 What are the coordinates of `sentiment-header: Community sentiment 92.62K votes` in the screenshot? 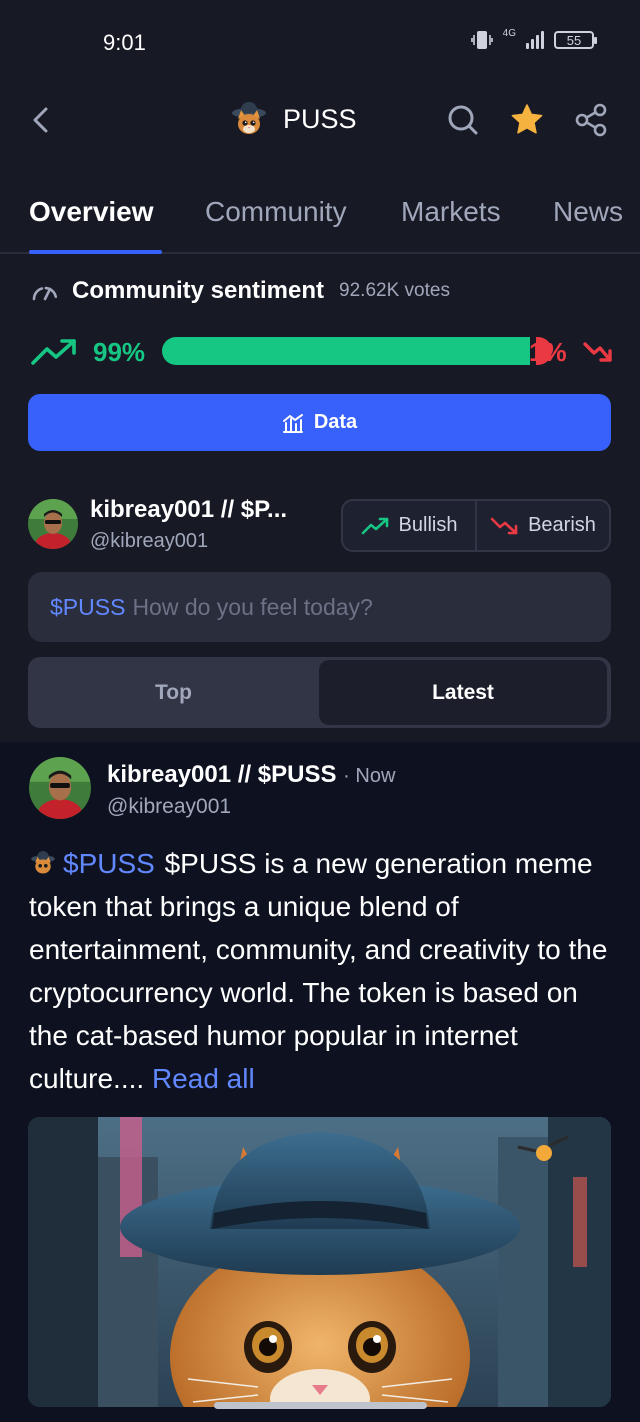 It's located at (240, 291).